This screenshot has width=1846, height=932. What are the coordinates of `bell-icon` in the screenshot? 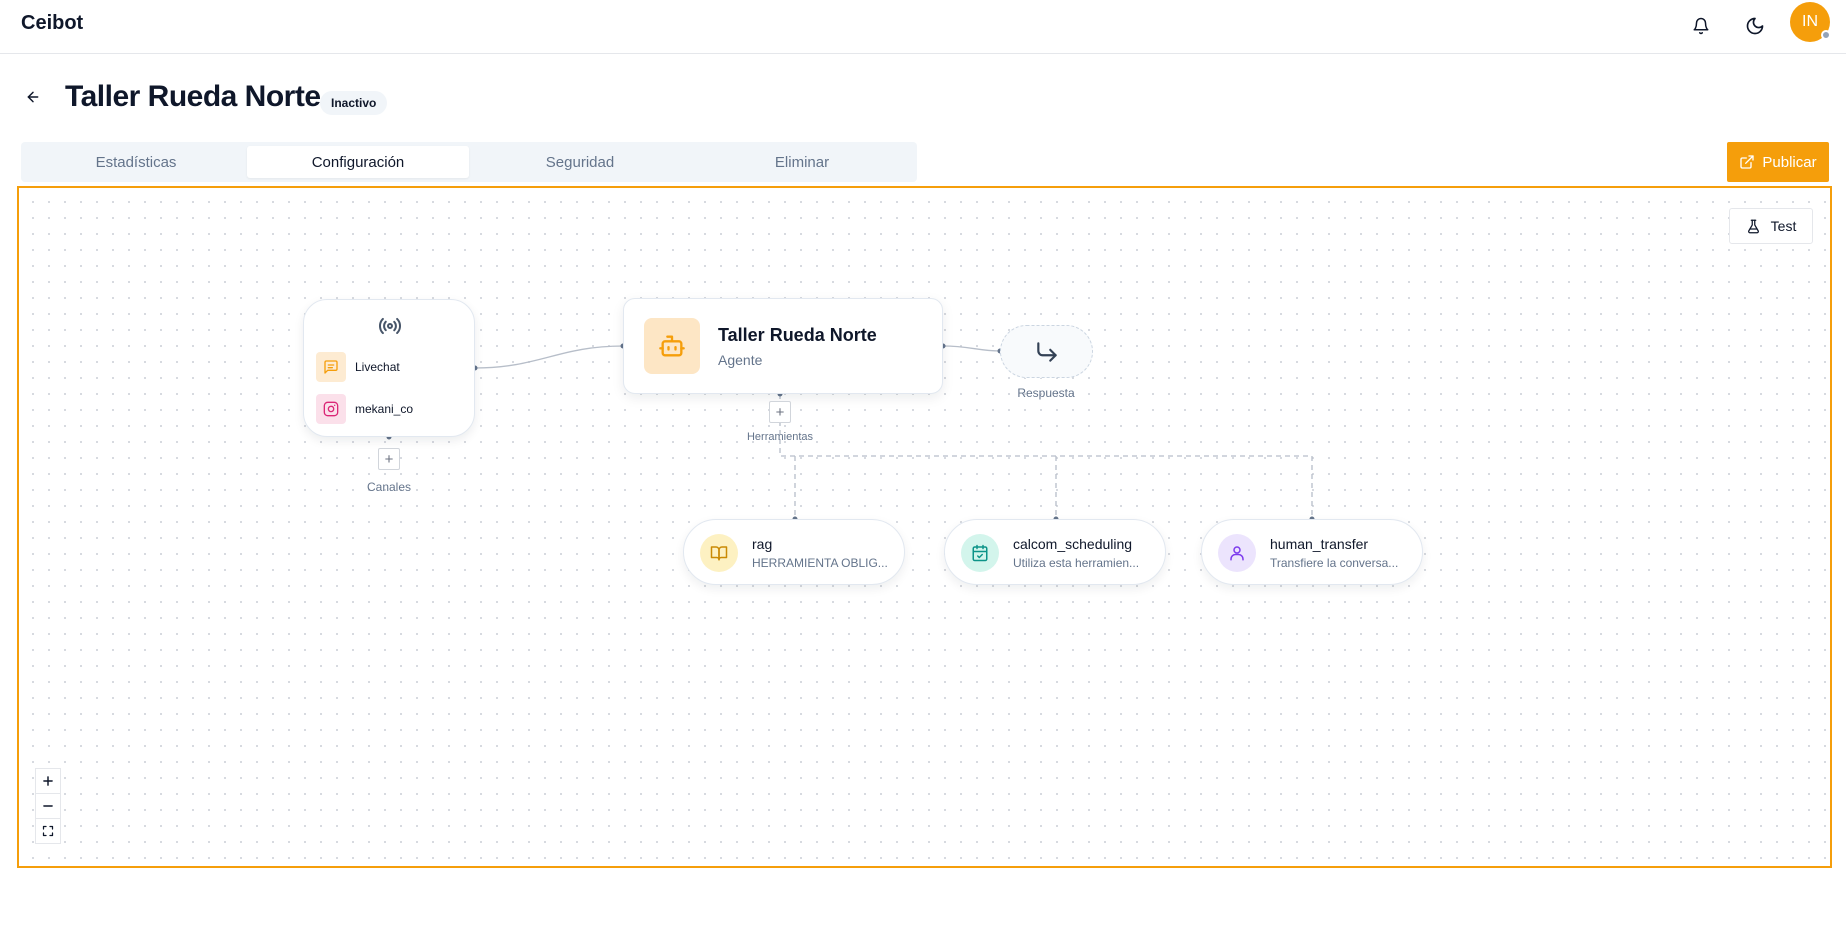 It's located at (1701, 26).